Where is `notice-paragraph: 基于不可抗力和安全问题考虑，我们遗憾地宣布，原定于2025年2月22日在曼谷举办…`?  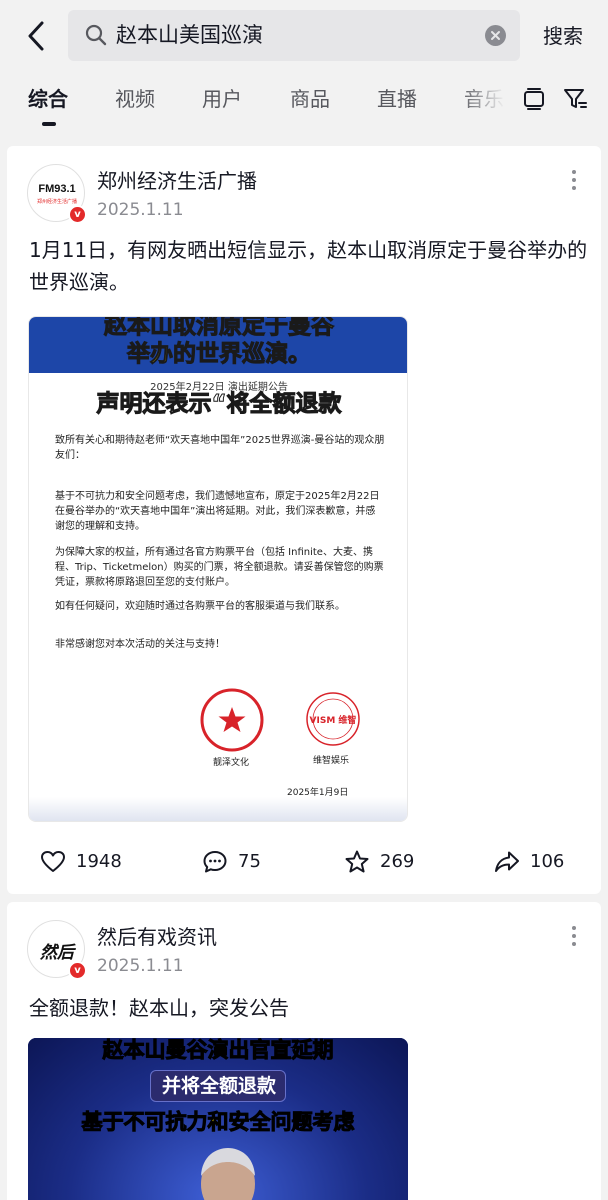
notice-paragraph: 基于不可抗力和安全问题考虑，我们遗憾地宣布，原定于2025年2月22日在曼谷举办… is located at coordinates (217, 511).